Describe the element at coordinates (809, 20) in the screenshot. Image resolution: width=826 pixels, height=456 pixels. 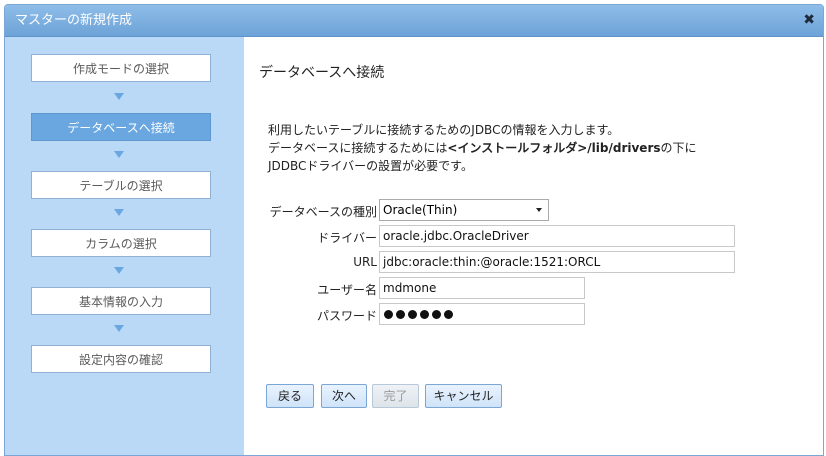
I see `close-icon: ✖` at that location.